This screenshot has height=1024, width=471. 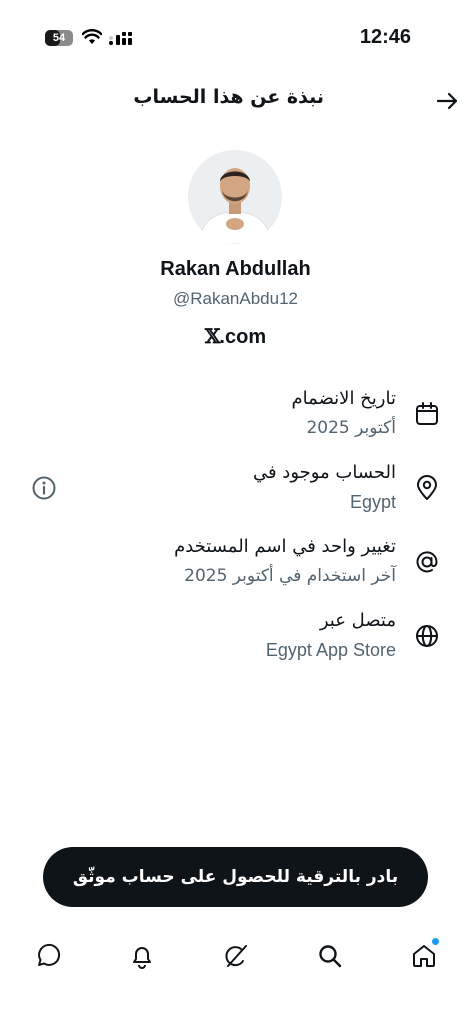 I want to click on home-badge, so click(x=435, y=941).